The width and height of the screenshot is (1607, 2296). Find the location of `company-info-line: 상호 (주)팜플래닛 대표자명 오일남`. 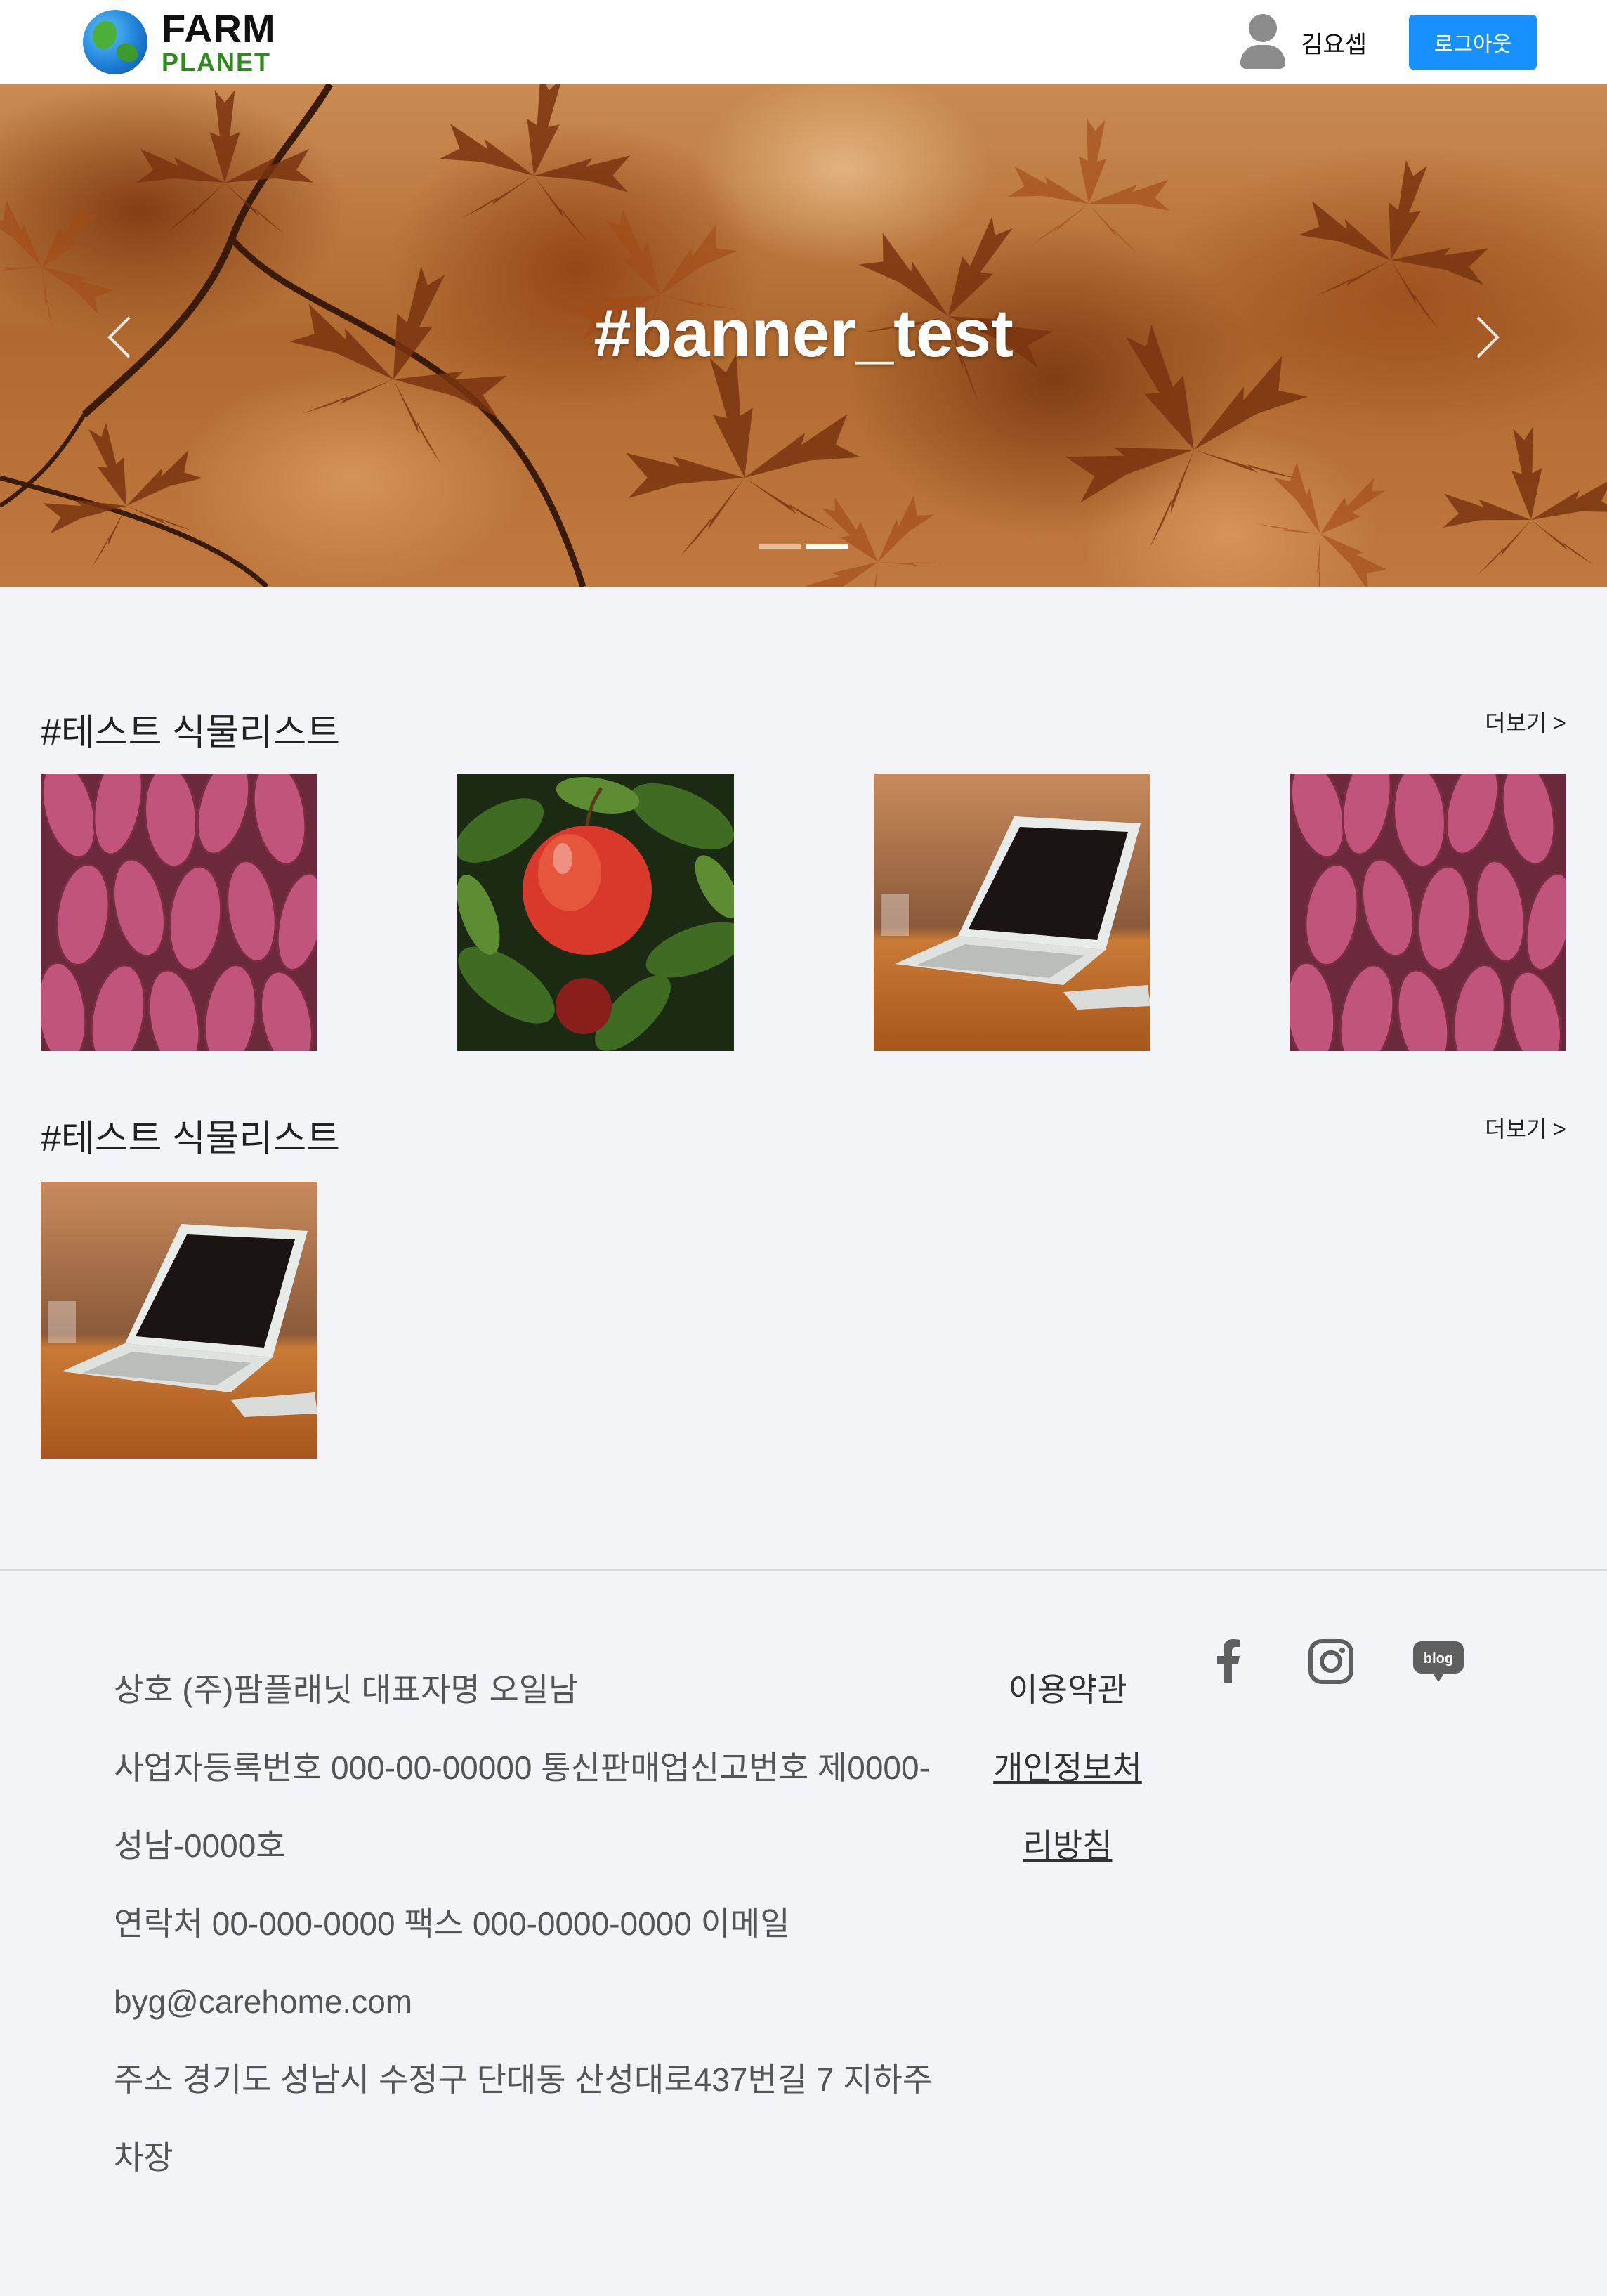

company-info-line: 상호 (주)팜플래닛 대표자명 오일남 is located at coordinates (346, 1690).